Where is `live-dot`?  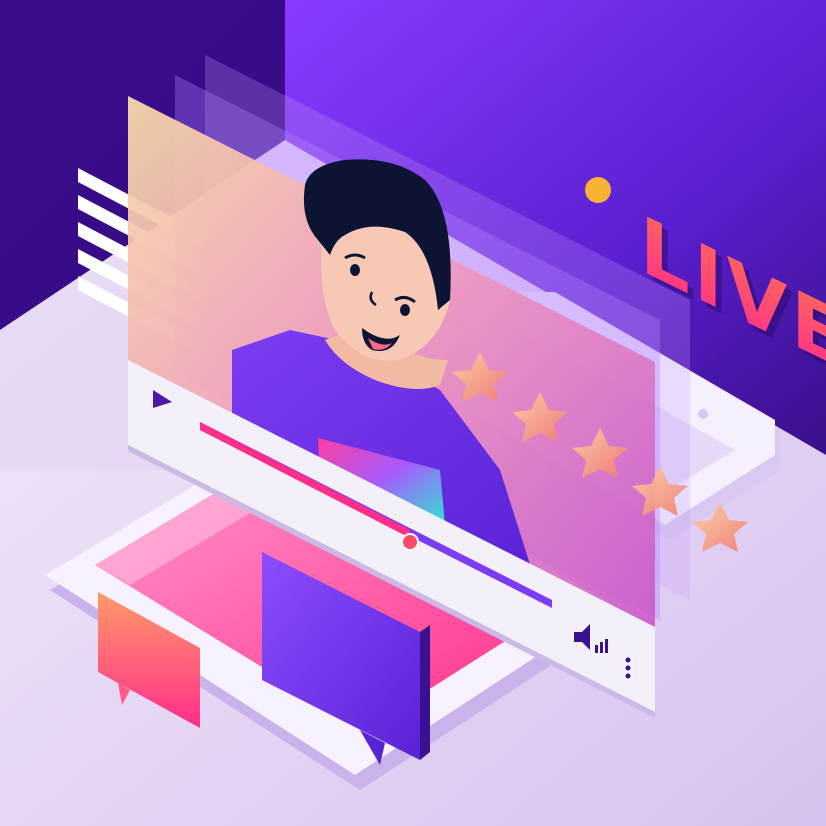 live-dot is located at coordinates (598, 190).